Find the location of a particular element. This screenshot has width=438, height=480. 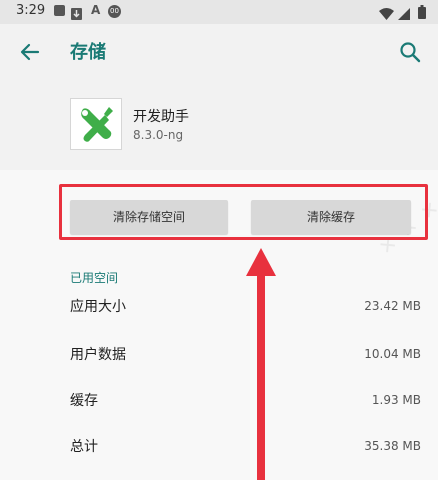

clear-storage-button: 清除存储空间 is located at coordinates (149, 217).